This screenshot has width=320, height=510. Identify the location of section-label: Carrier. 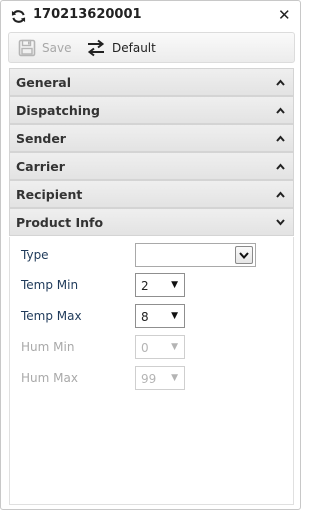
(40, 166).